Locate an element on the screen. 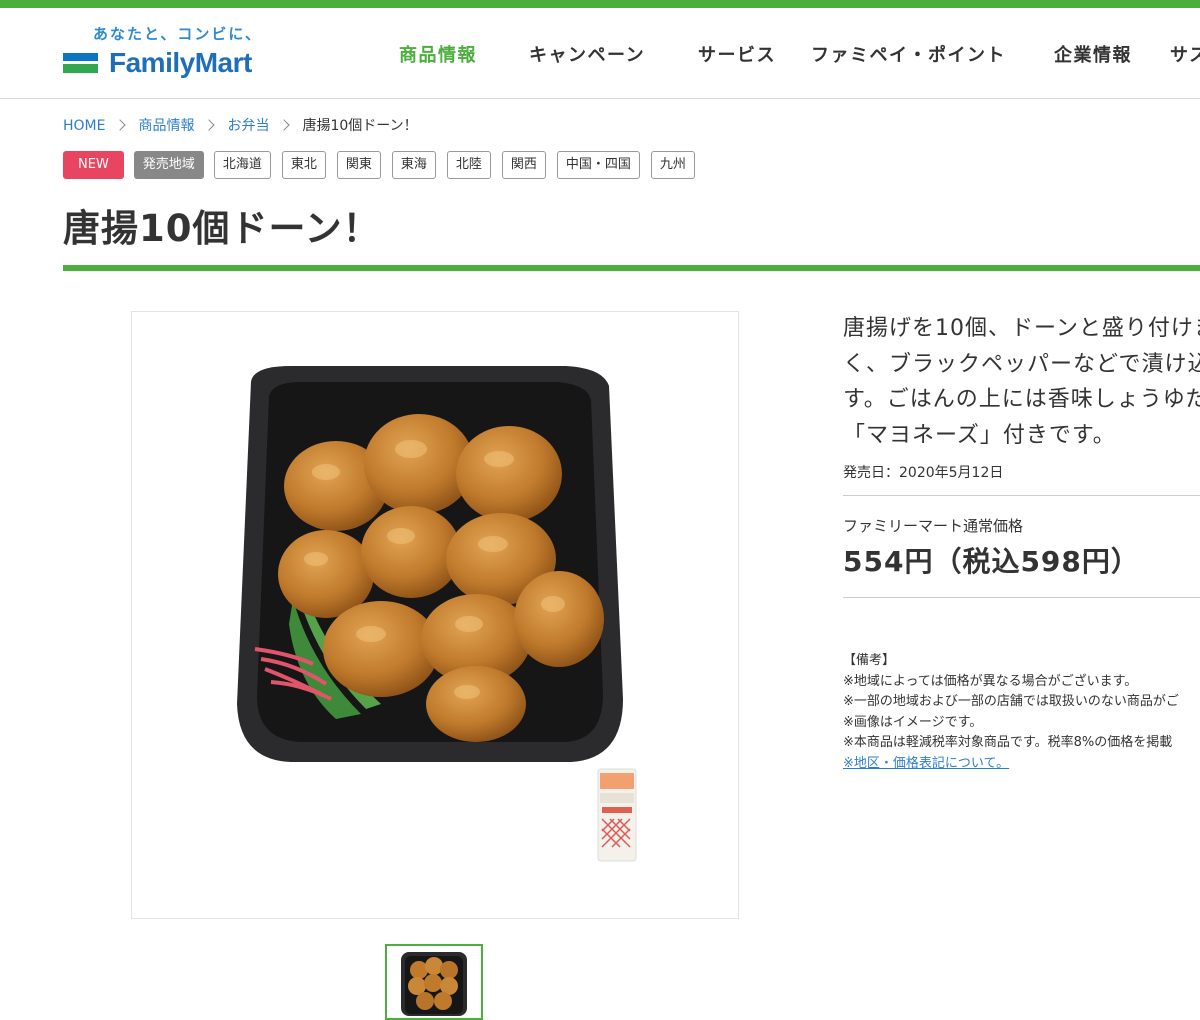 The image size is (1200, 1020). description-line: く、ブラックペッパーなどで漬け込 is located at coordinates (1021, 364).